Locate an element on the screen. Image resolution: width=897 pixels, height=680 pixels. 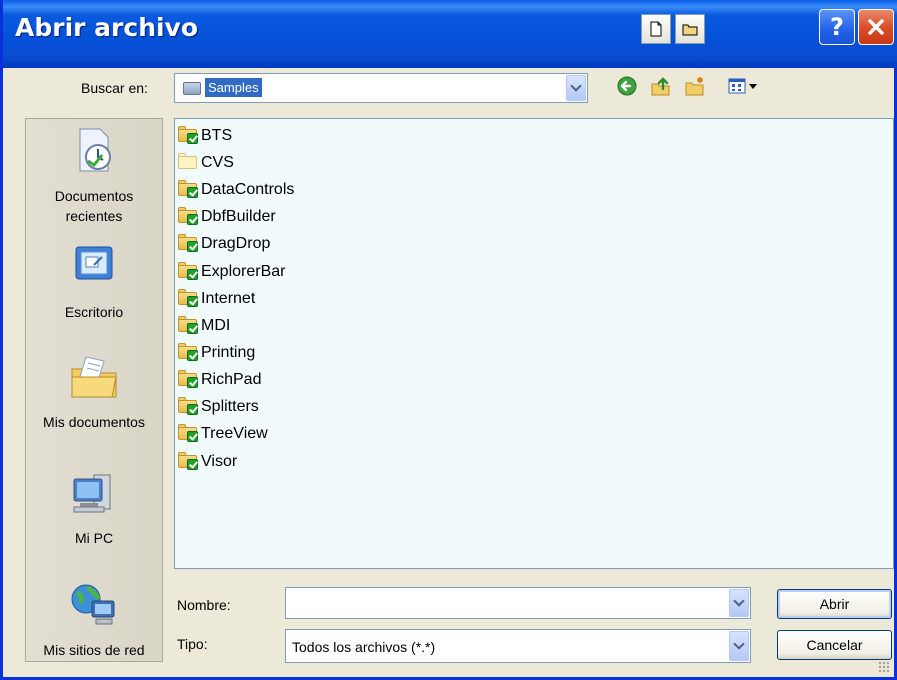
file-name: Internet is located at coordinates (228, 298).